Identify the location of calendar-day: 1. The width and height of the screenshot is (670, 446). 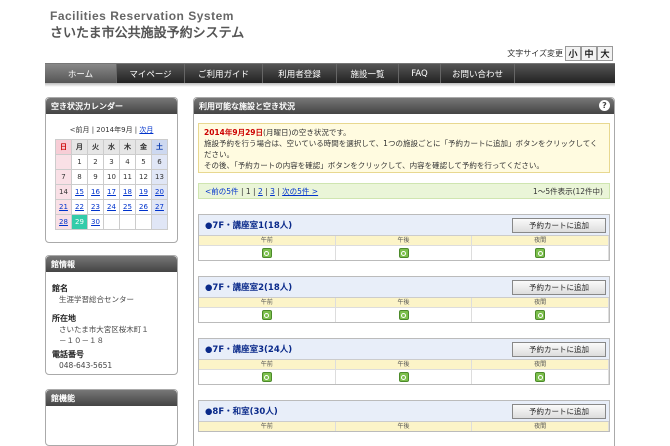
(79, 162).